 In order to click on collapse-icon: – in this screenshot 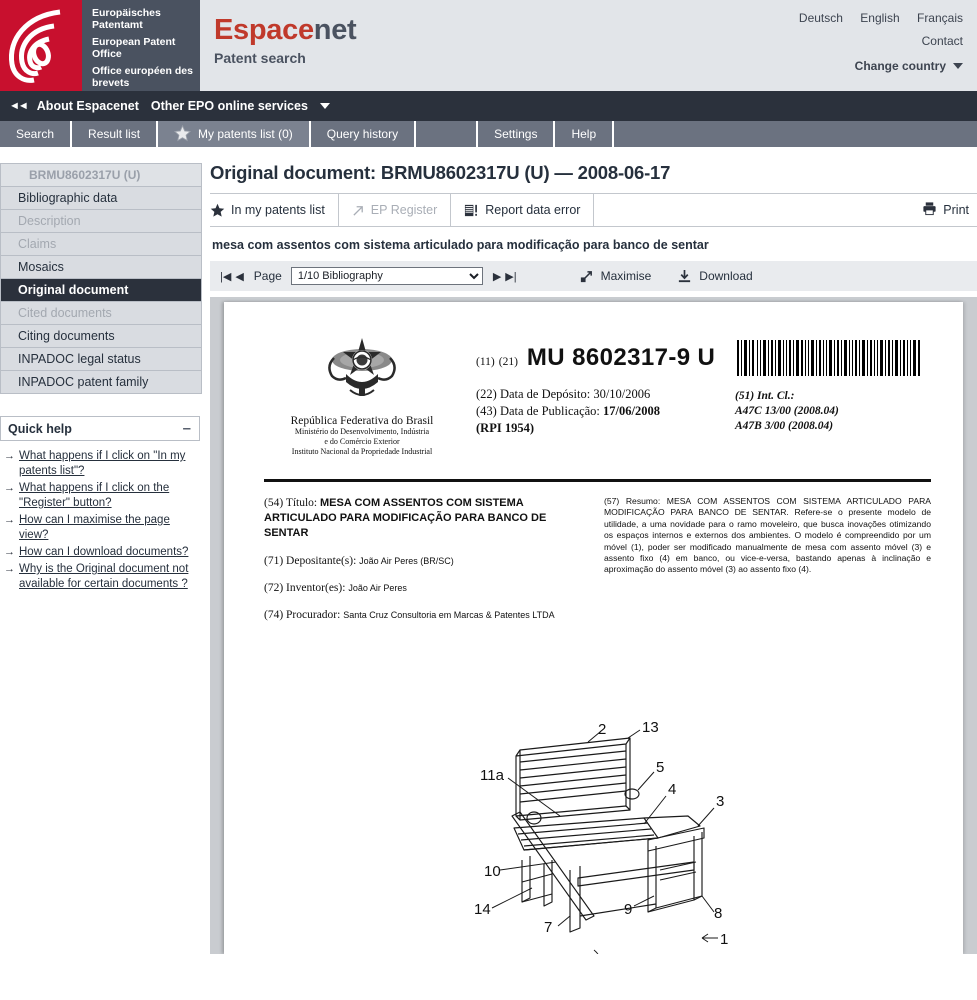, I will do `click(187, 428)`.